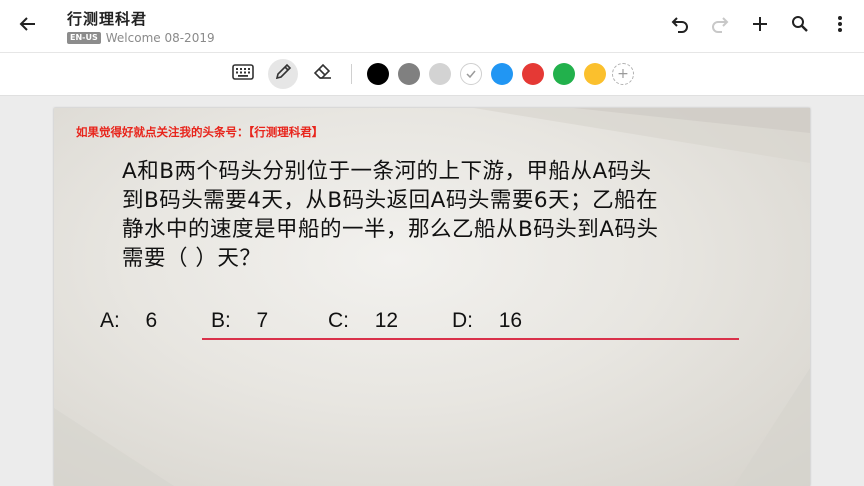 This screenshot has height=486, width=864. Describe the element at coordinates (110, 320) in the screenshot. I see `option-label: A:` at that location.